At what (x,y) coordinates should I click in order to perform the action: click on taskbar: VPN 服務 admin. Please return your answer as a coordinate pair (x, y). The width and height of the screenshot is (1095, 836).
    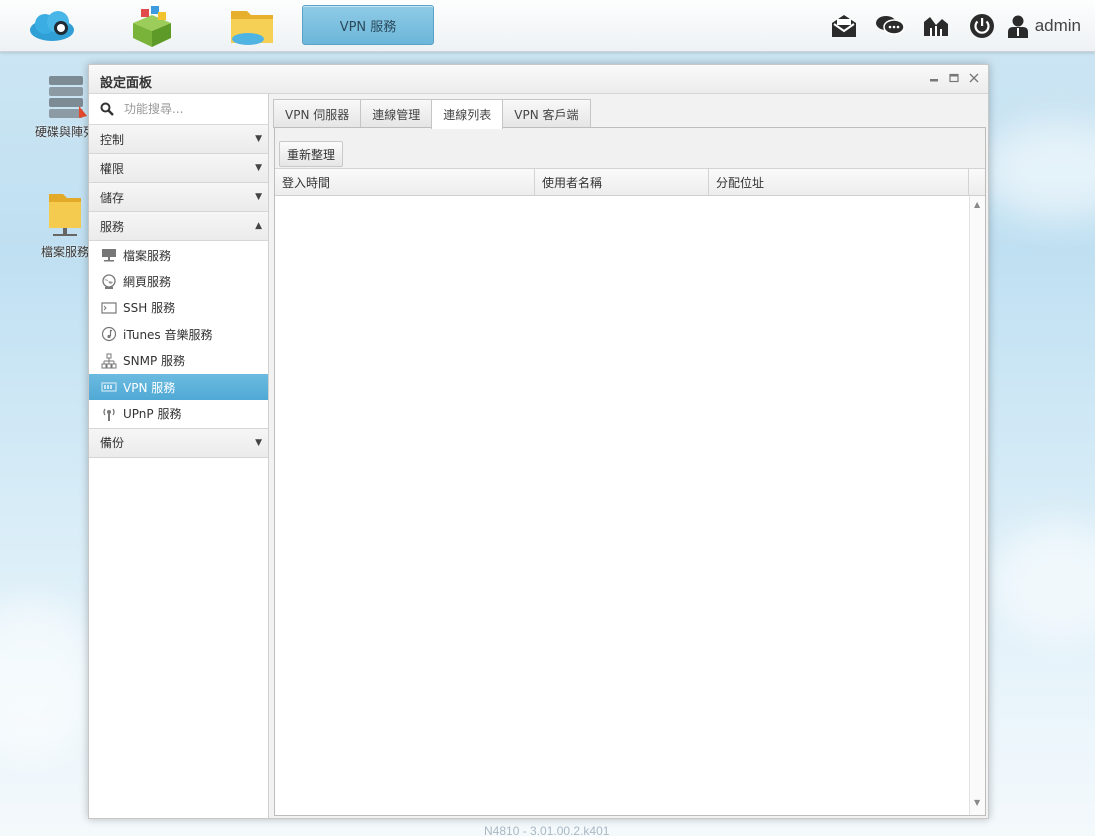
    Looking at the image, I should click on (547, 26).